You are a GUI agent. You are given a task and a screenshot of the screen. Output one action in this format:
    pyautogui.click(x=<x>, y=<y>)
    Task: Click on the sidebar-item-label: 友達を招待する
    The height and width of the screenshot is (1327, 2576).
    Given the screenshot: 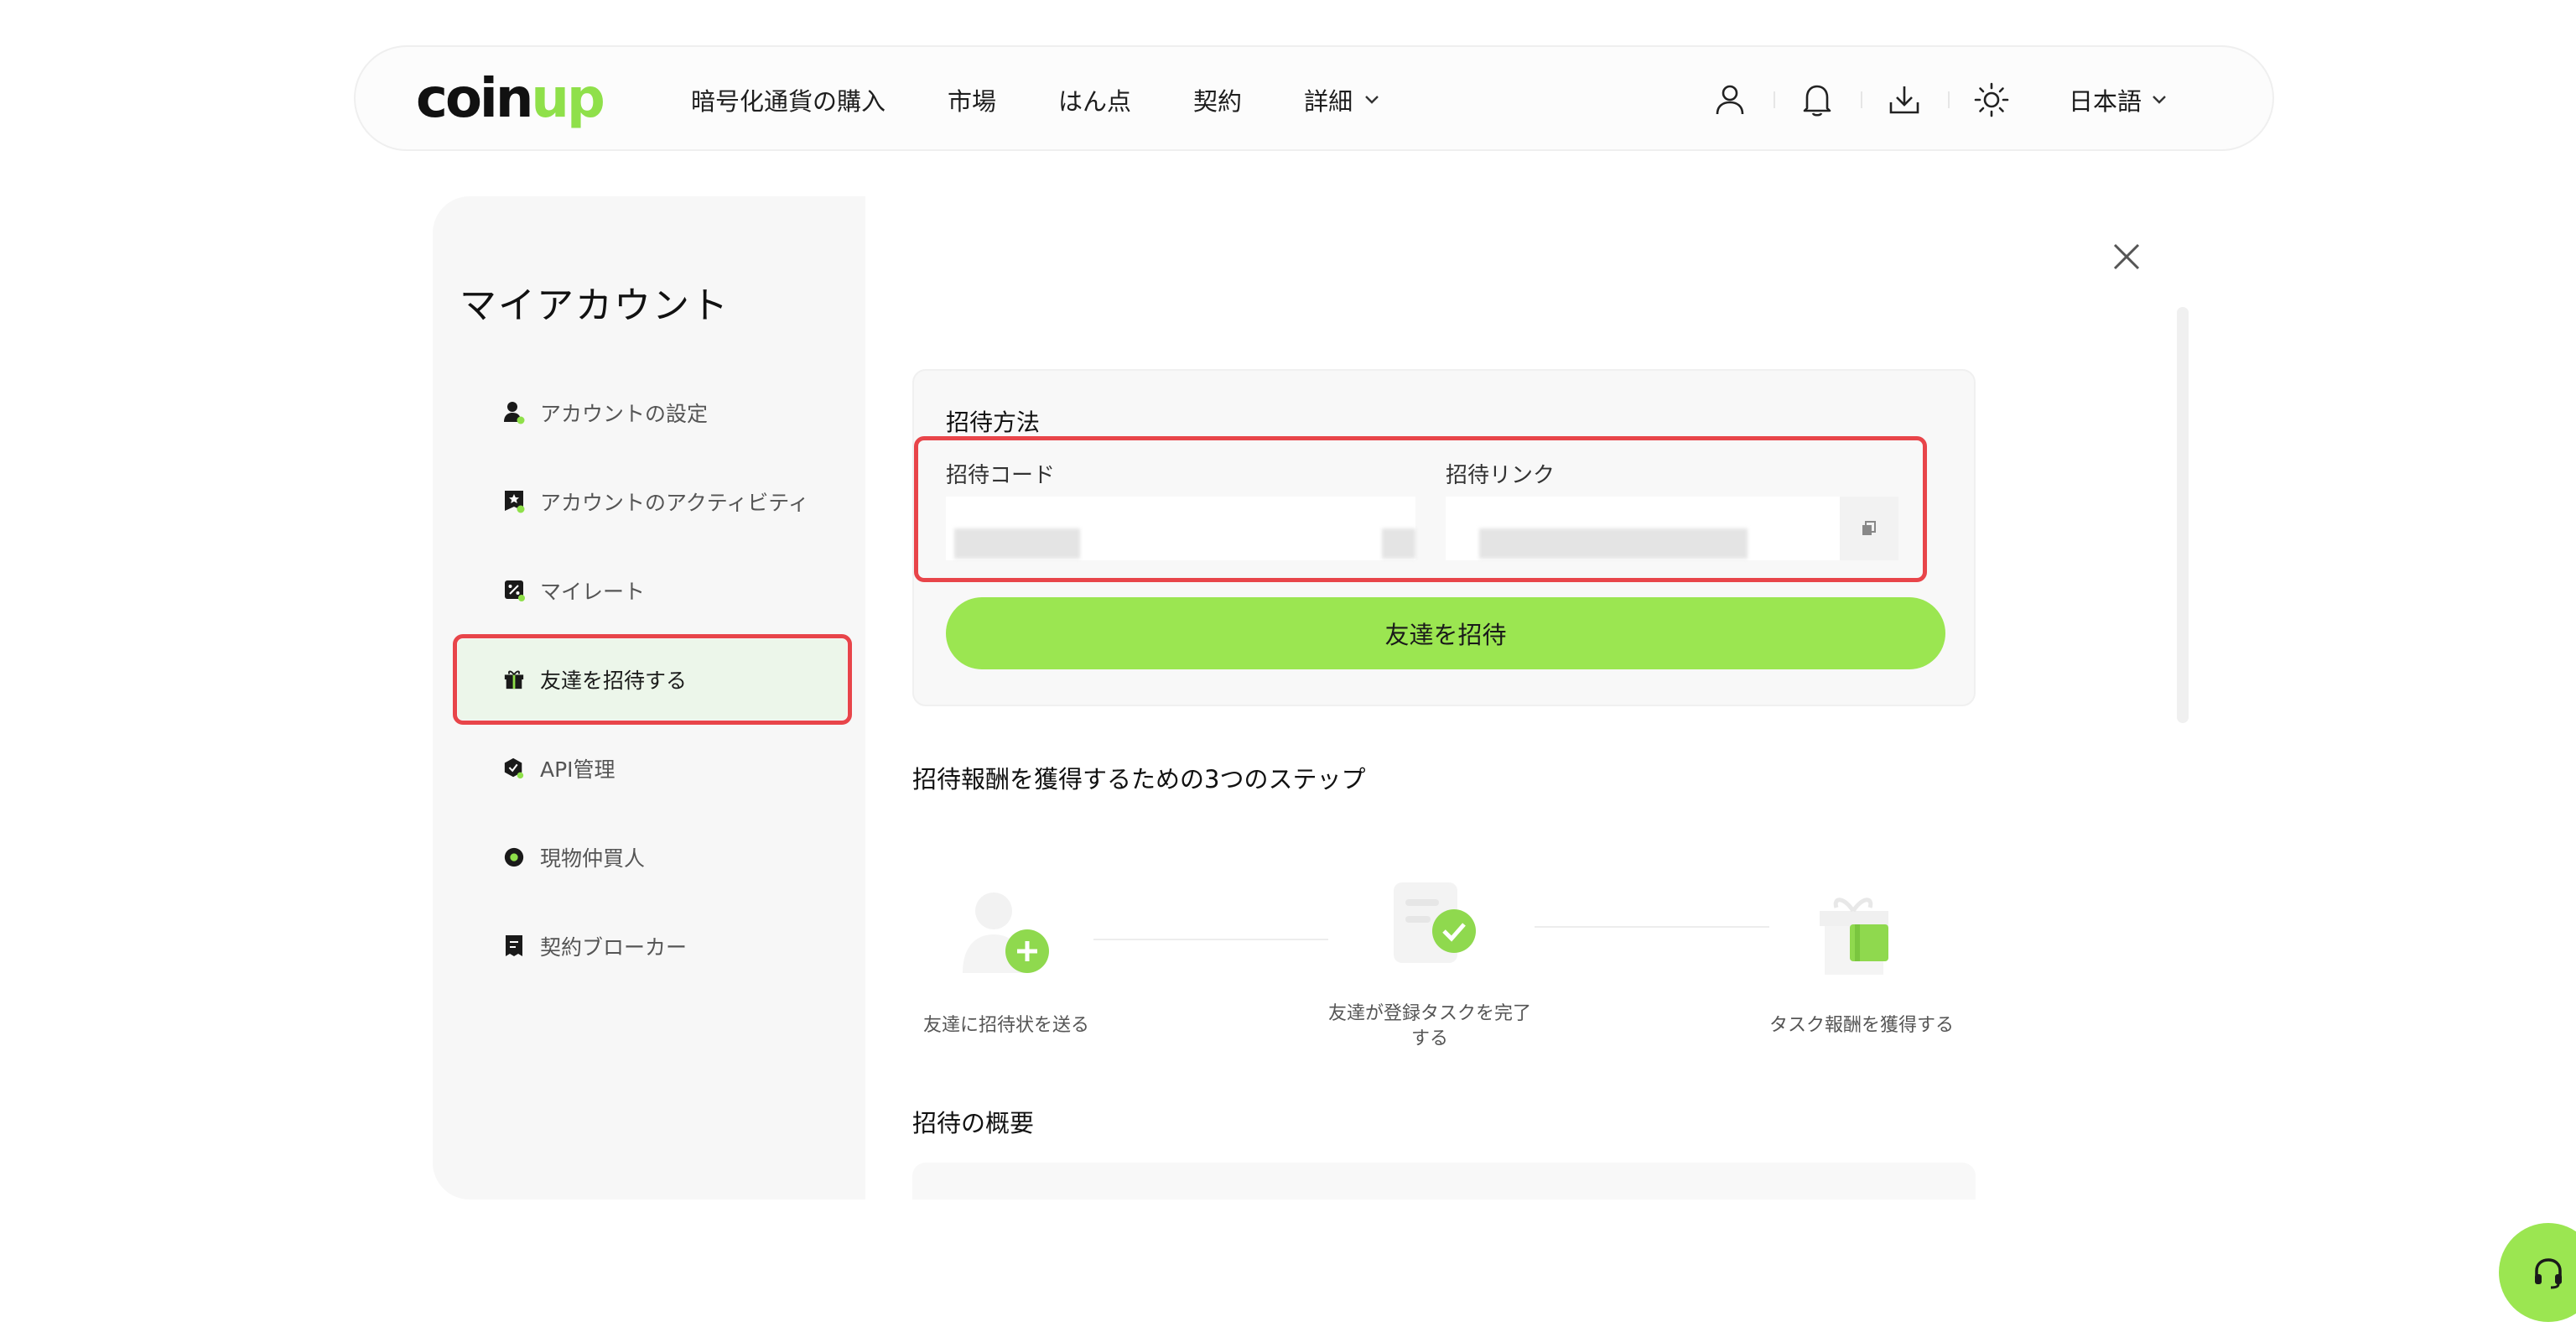 What is the action you would take?
    pyautogui.click(x=614, y=681)
    